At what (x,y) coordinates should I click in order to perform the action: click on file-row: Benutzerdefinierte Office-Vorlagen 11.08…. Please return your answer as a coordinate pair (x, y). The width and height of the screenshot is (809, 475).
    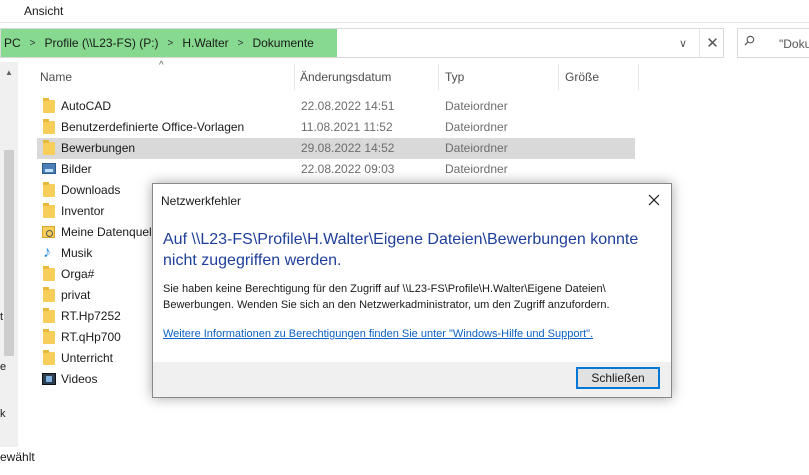
    Looking at the image, I should click on (336, 127).